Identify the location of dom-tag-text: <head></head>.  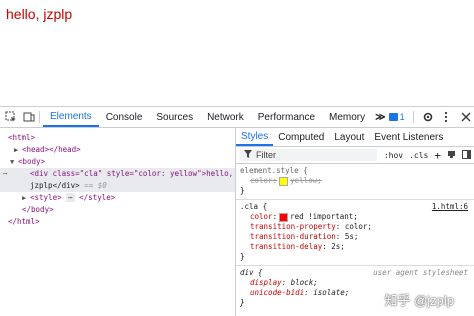
(51, 149).